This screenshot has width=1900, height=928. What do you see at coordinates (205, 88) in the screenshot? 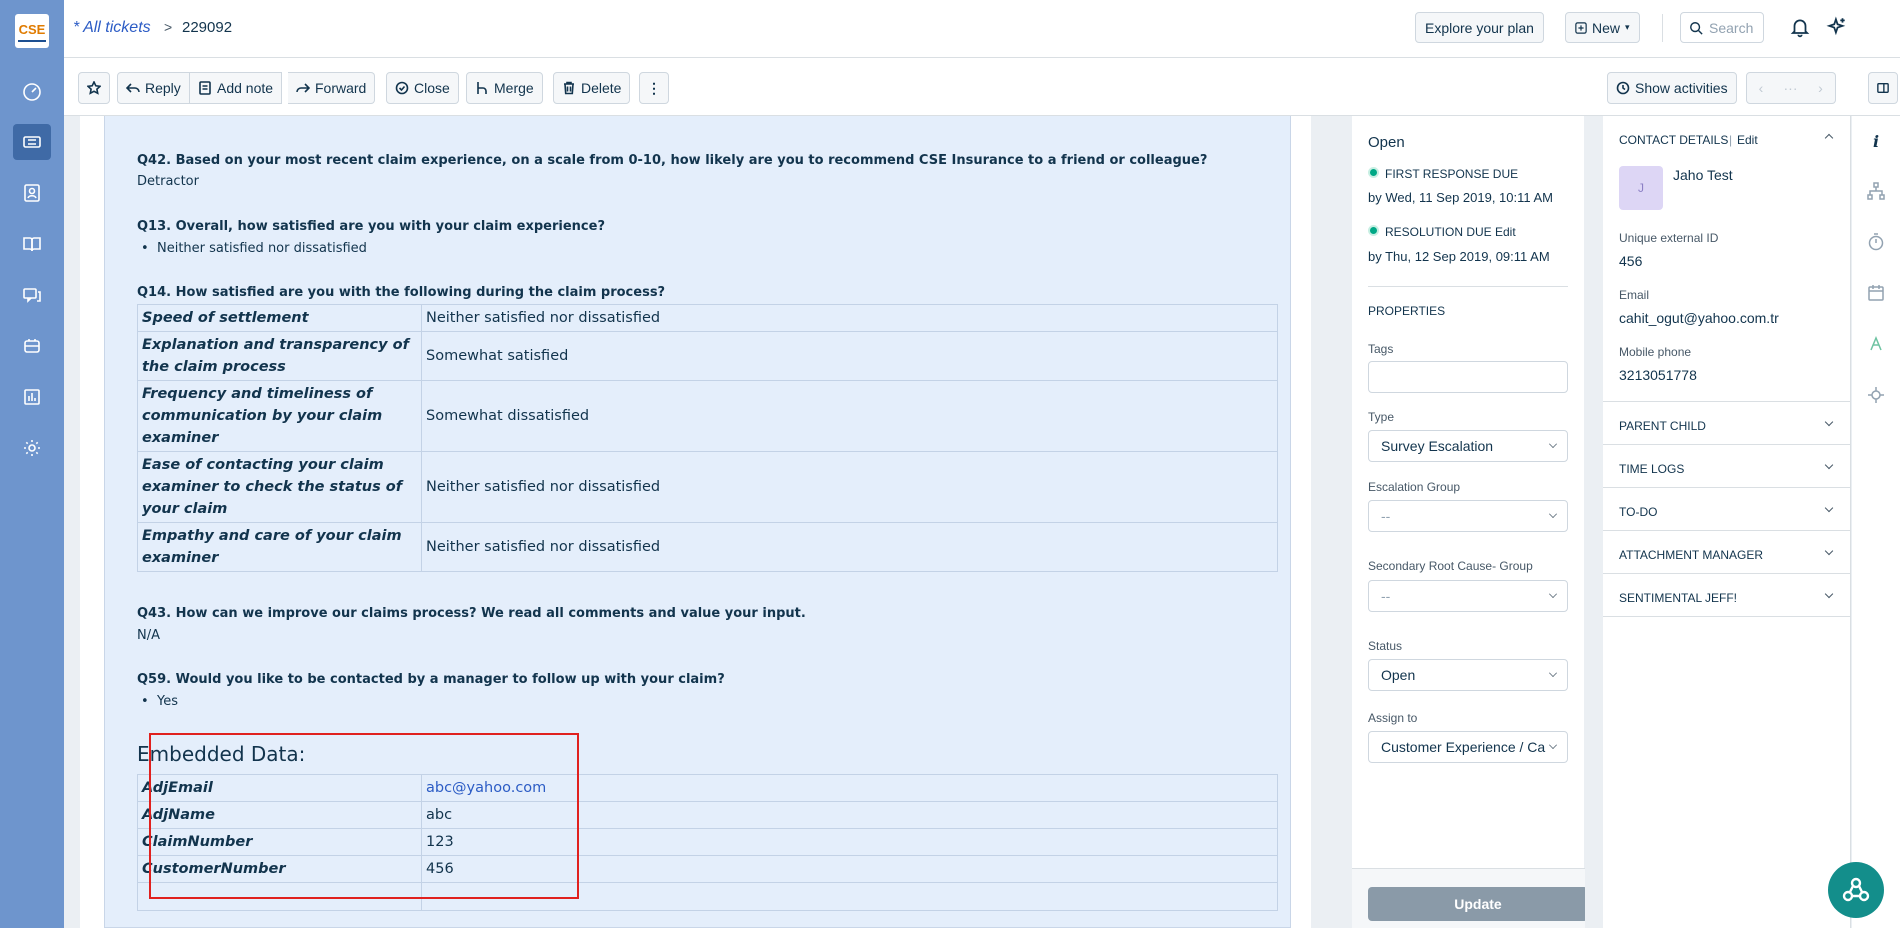
I see `note-icon` at bounding box center [205, 88].